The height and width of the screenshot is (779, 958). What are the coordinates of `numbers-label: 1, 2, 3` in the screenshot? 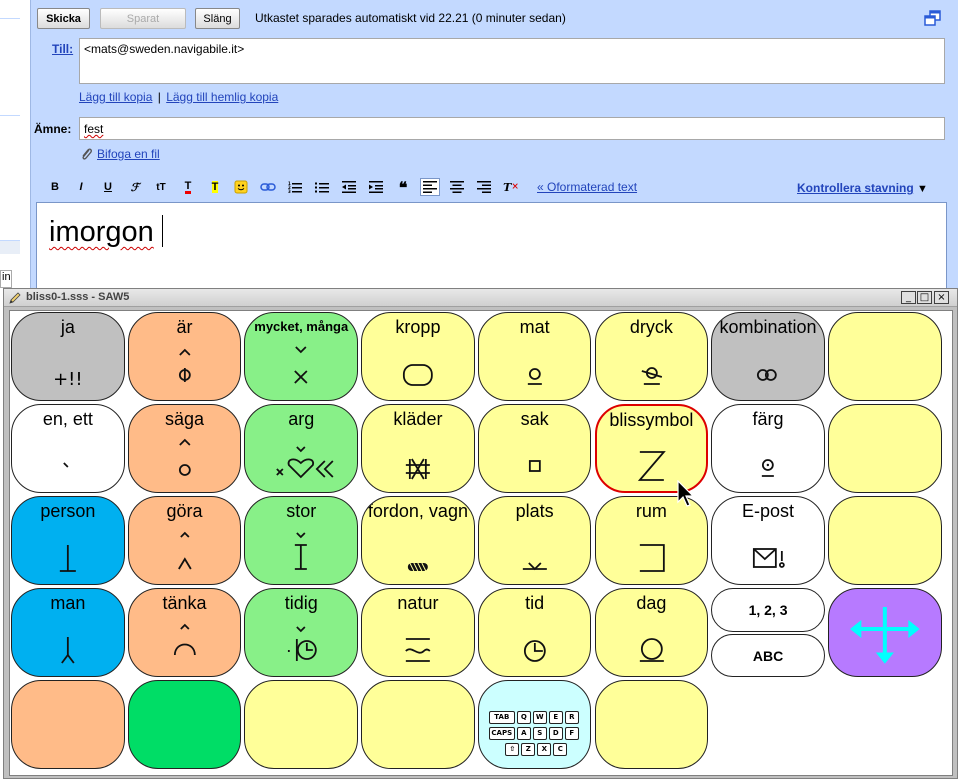 It's located at (768, 610).